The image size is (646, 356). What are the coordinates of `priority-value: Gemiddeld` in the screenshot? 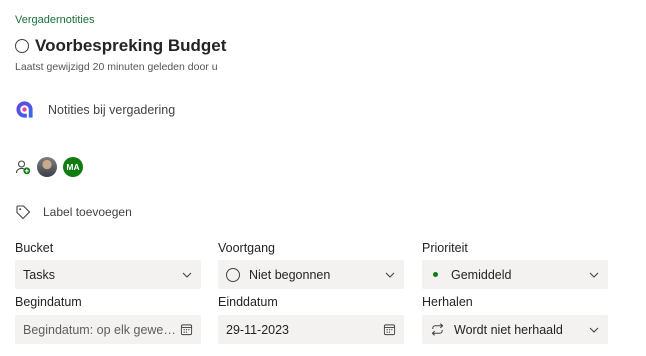 It's located at (481, 274).